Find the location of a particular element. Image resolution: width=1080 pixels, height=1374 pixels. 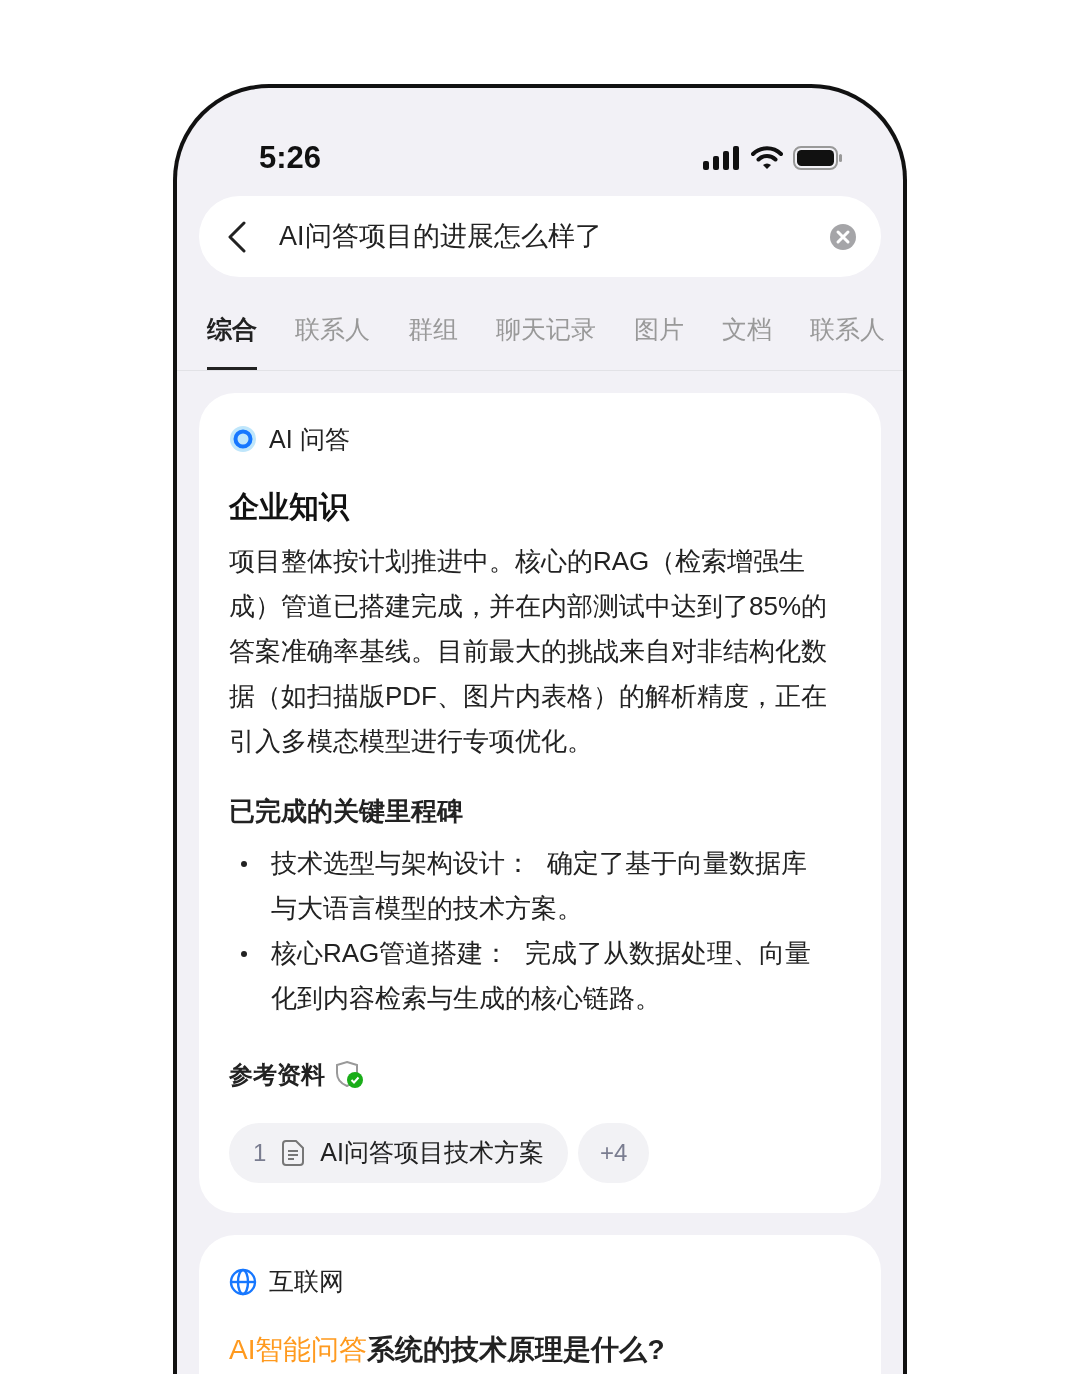

milestone-text: 技术选型与架构设计： 确定了基于向量数据库与大语言模型的技术方案。 is located at coordinates (539, 886).